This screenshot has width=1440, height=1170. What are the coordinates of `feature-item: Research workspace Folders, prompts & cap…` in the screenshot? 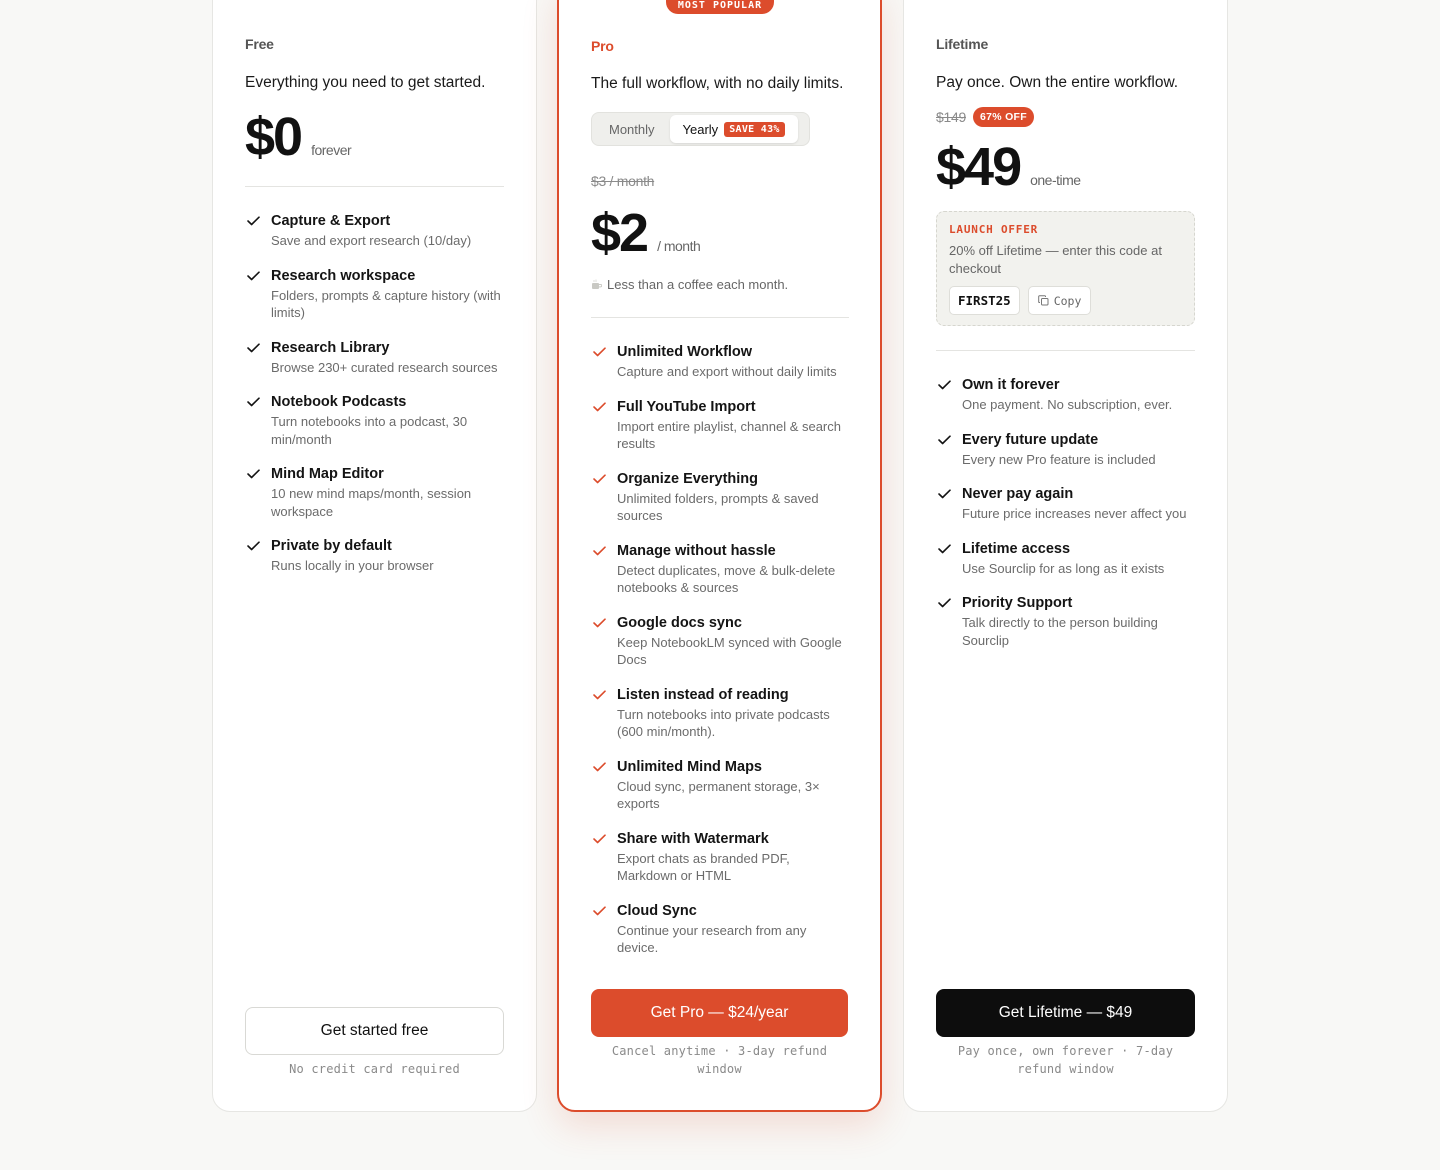 It's located at (374, 294).